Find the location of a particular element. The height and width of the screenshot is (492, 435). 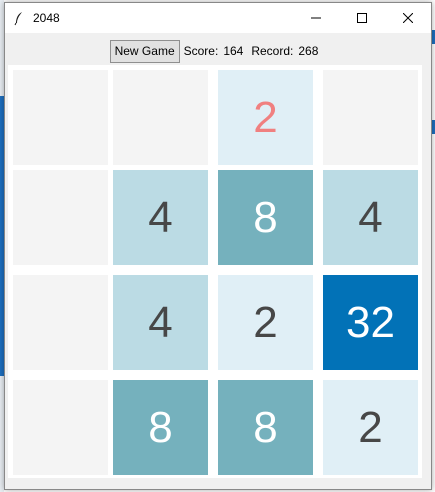

feather-icon is located at coordinates (19, 18).